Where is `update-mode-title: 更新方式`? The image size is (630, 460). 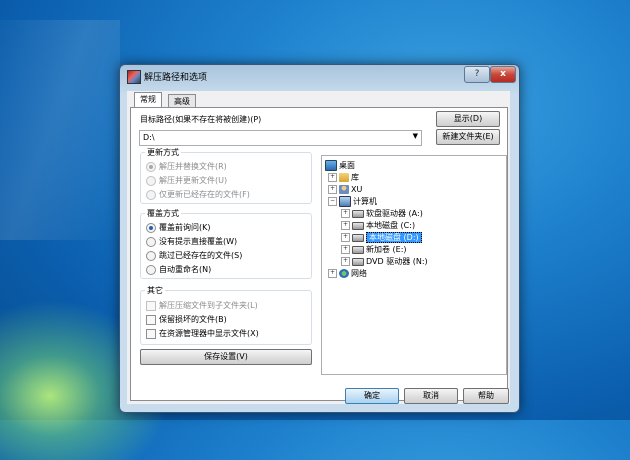
update-mode-title: 更新方式 is located at coordinates (163, 152).